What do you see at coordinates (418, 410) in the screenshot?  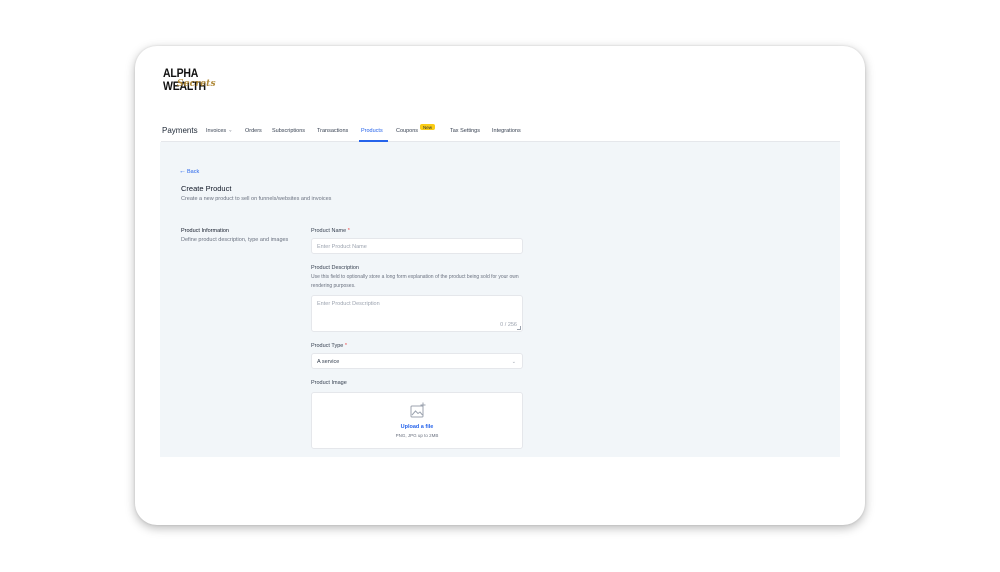 I see `image-add-icon` at bounding box center [418, 410].